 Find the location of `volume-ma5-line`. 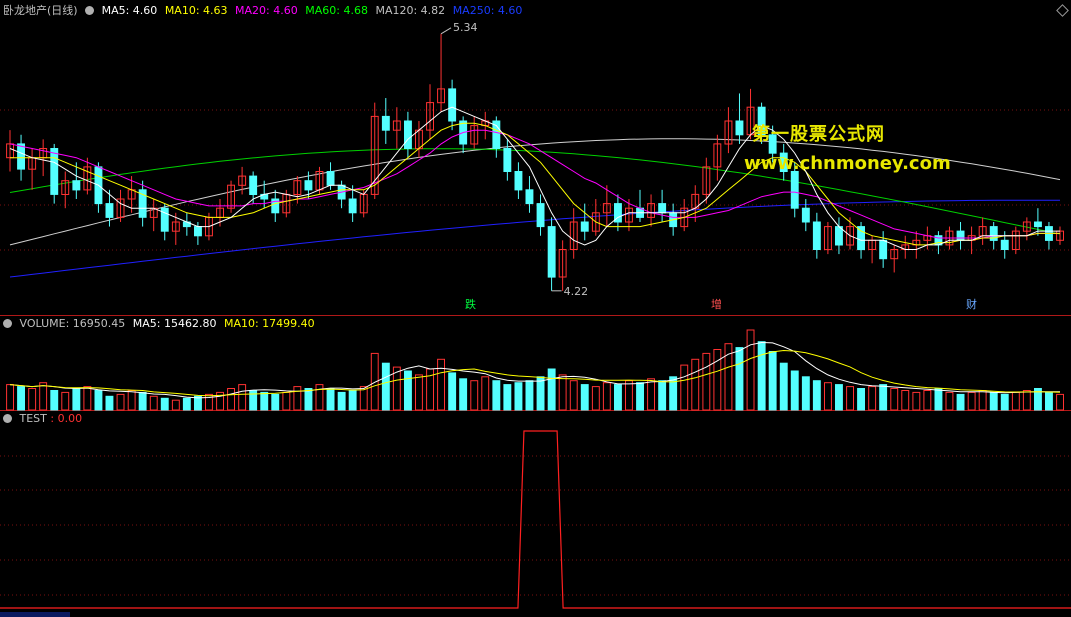

volume-ma5-line is located at coordinates (534, 370).